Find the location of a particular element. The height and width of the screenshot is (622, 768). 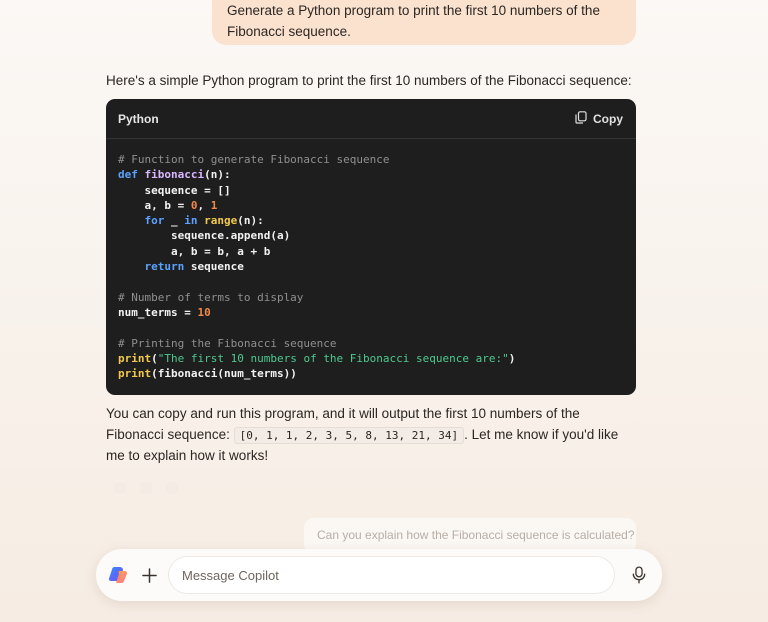

copilot-logo-icon is located at coordinates (118, 575).